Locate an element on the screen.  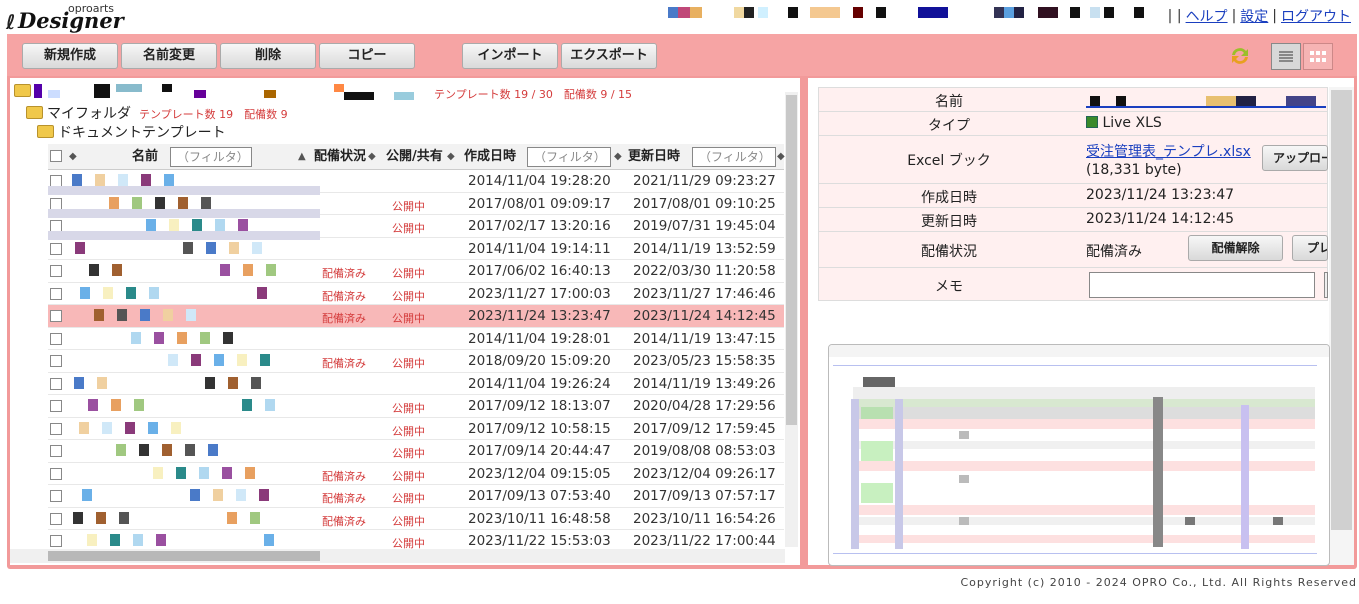
table-row: 2014/11/04 19:14:11 2014/11/19 13:52:59 is located at coordinates (416, 249).